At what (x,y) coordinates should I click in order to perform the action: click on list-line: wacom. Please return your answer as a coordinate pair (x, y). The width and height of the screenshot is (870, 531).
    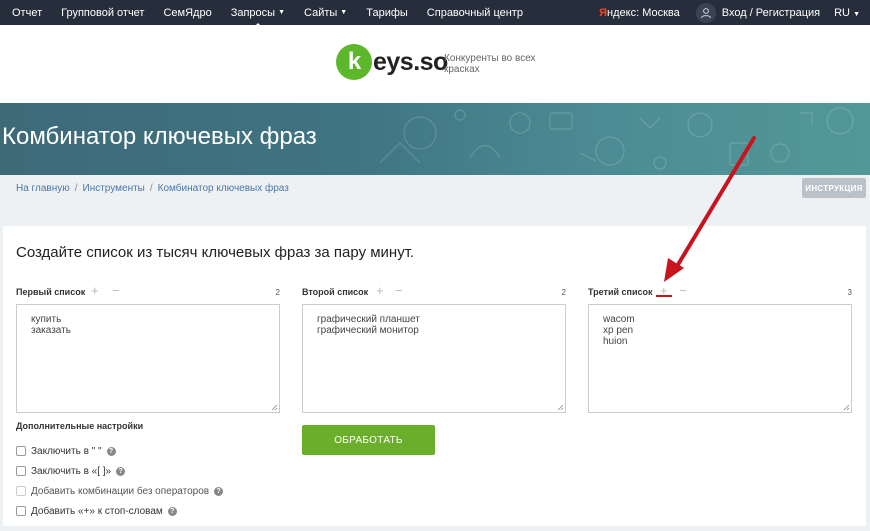
    Looking at the image, I should click on (619, 319).